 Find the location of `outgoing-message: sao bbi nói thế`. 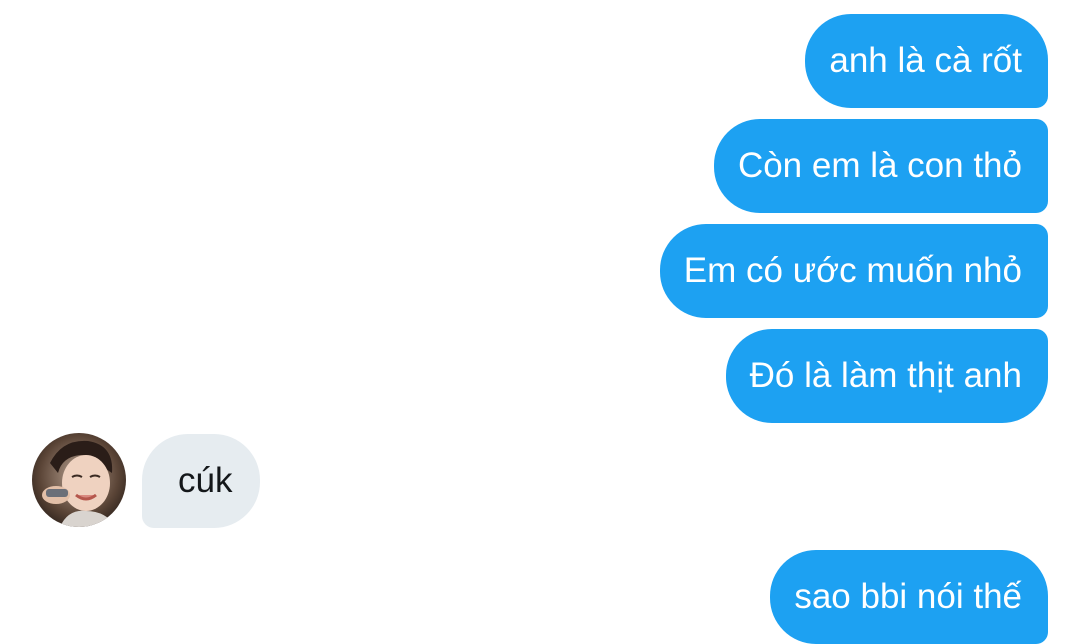

outgoing-message: sao bbi nói thế is located at coordinates (909, 597).